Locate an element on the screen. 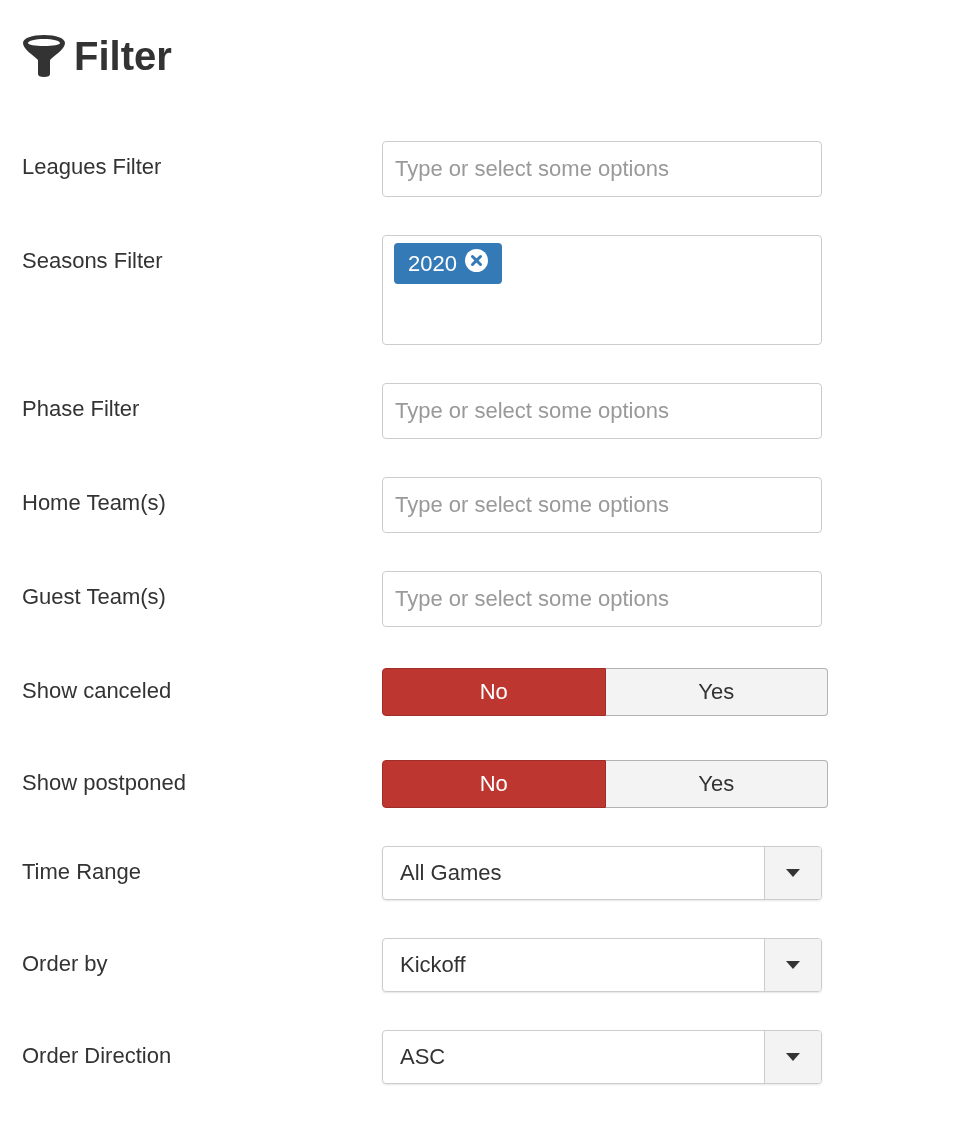  field-label: Order Direction is located at coordinates (97, 1056).